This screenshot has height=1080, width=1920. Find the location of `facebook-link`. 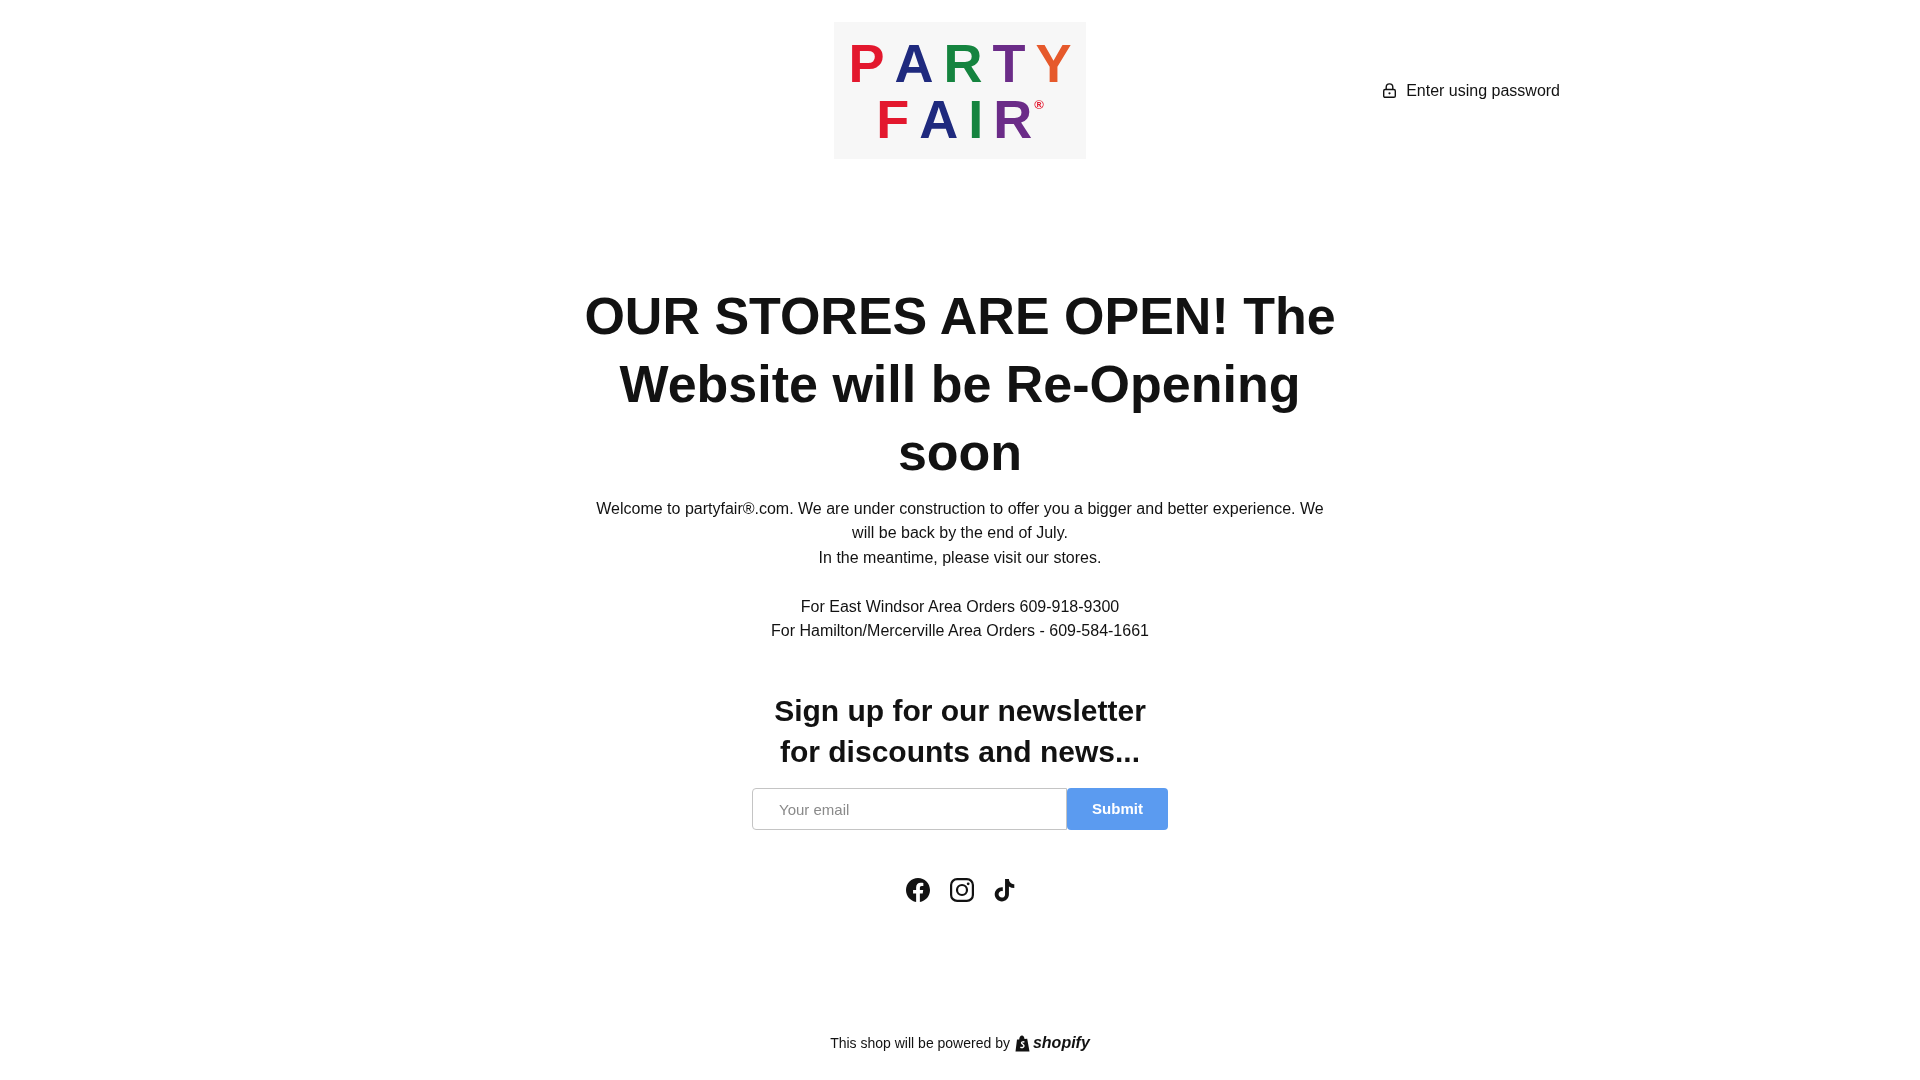

facebook-link is located at coordinates (917, 890).